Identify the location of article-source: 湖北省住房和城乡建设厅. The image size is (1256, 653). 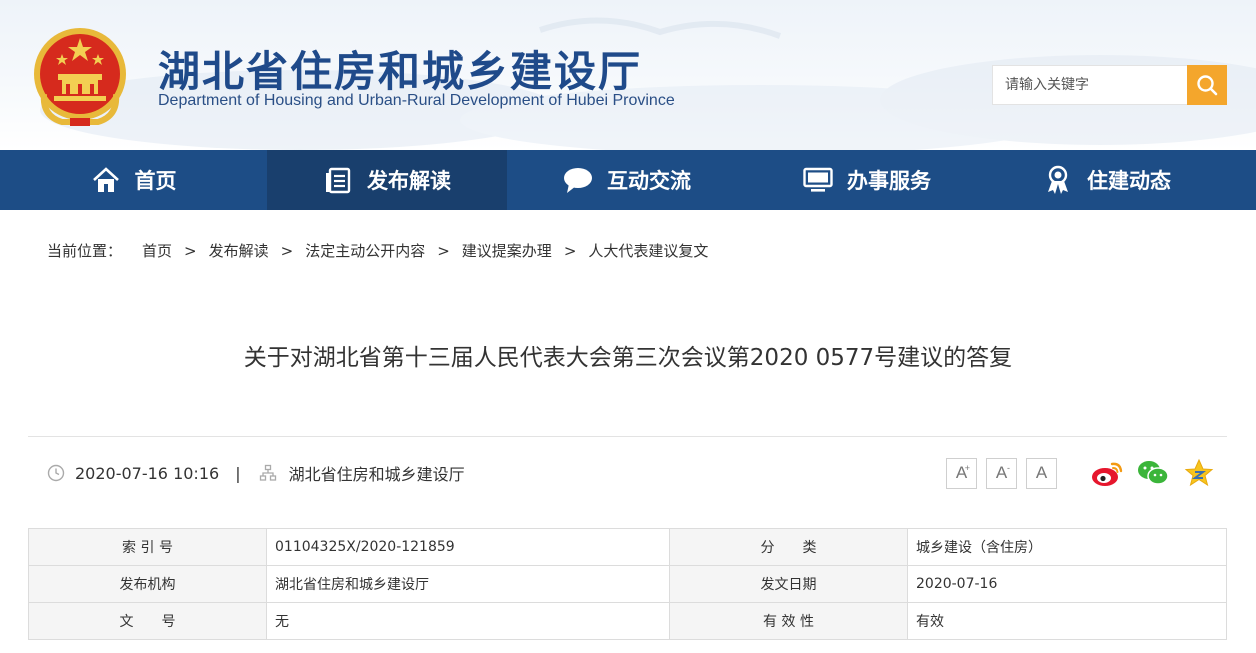
(376, 474).